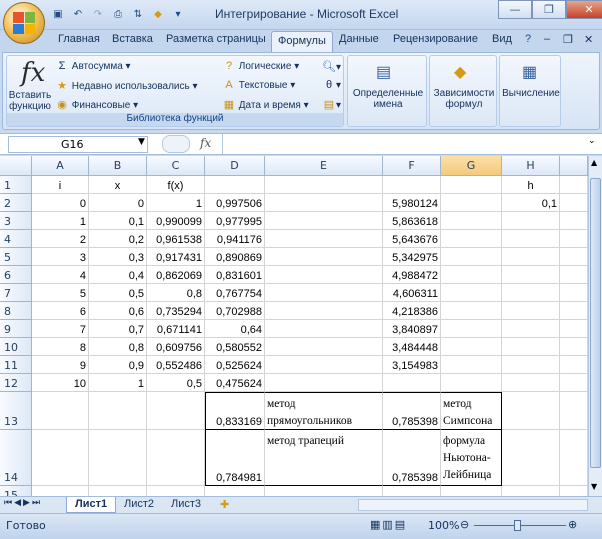  Describe the element at coordinates (471, 275) in the screenshot. I see `cell-g6` at that location.